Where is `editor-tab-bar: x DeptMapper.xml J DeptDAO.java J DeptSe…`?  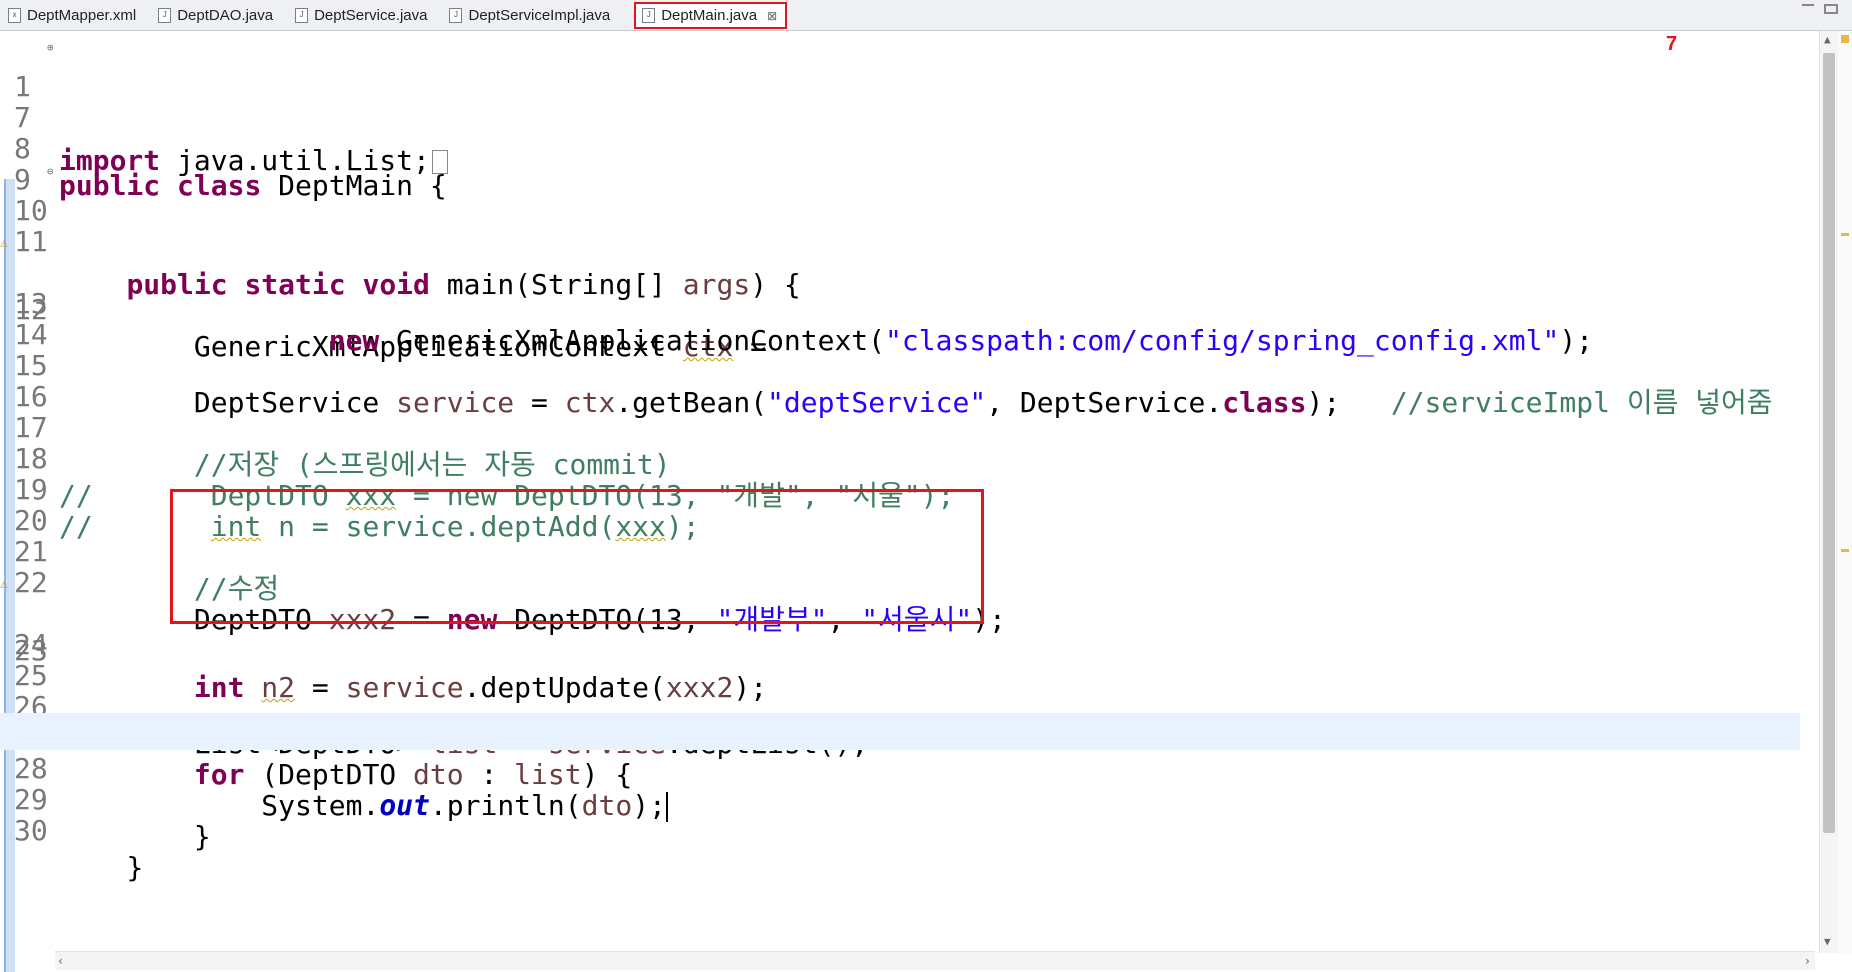
editor-tab-bar: x DeptMapper.xml J DeptDAO.java J DeptSe… is located at coordinates (926, 15).